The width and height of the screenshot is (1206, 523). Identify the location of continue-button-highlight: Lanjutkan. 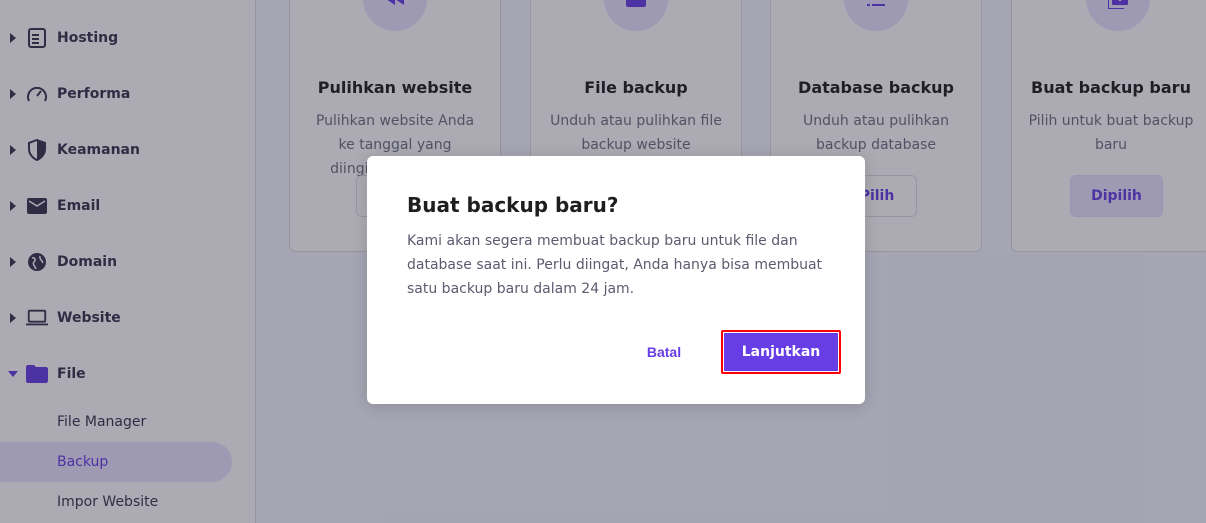
(781, 352).